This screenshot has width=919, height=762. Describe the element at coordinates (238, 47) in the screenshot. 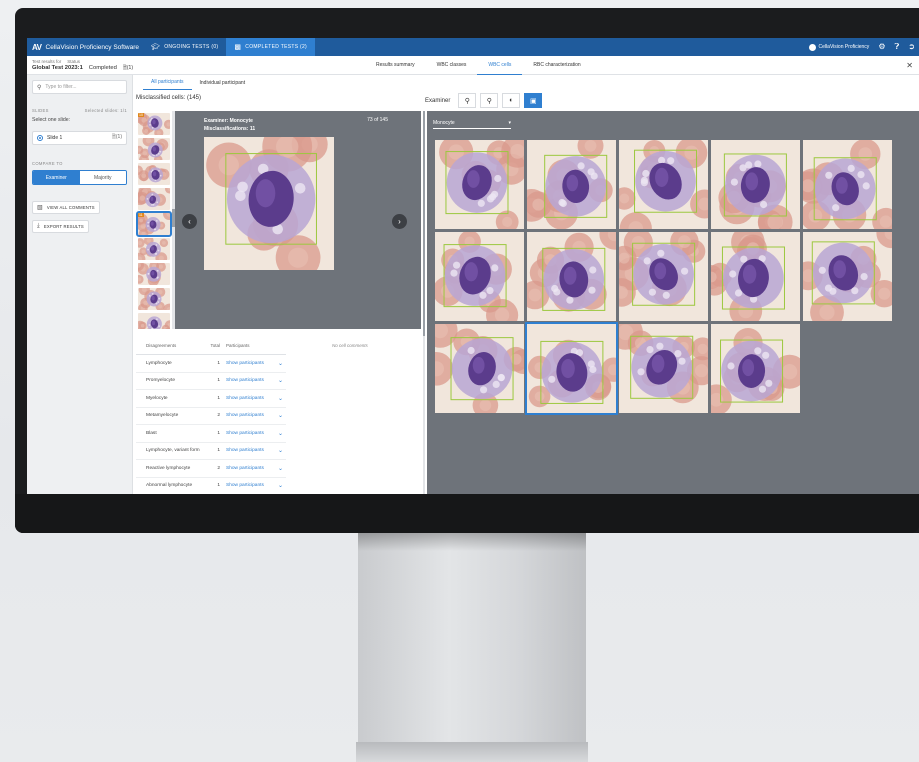

I see `bar-chart-icon: ▩` at that location.